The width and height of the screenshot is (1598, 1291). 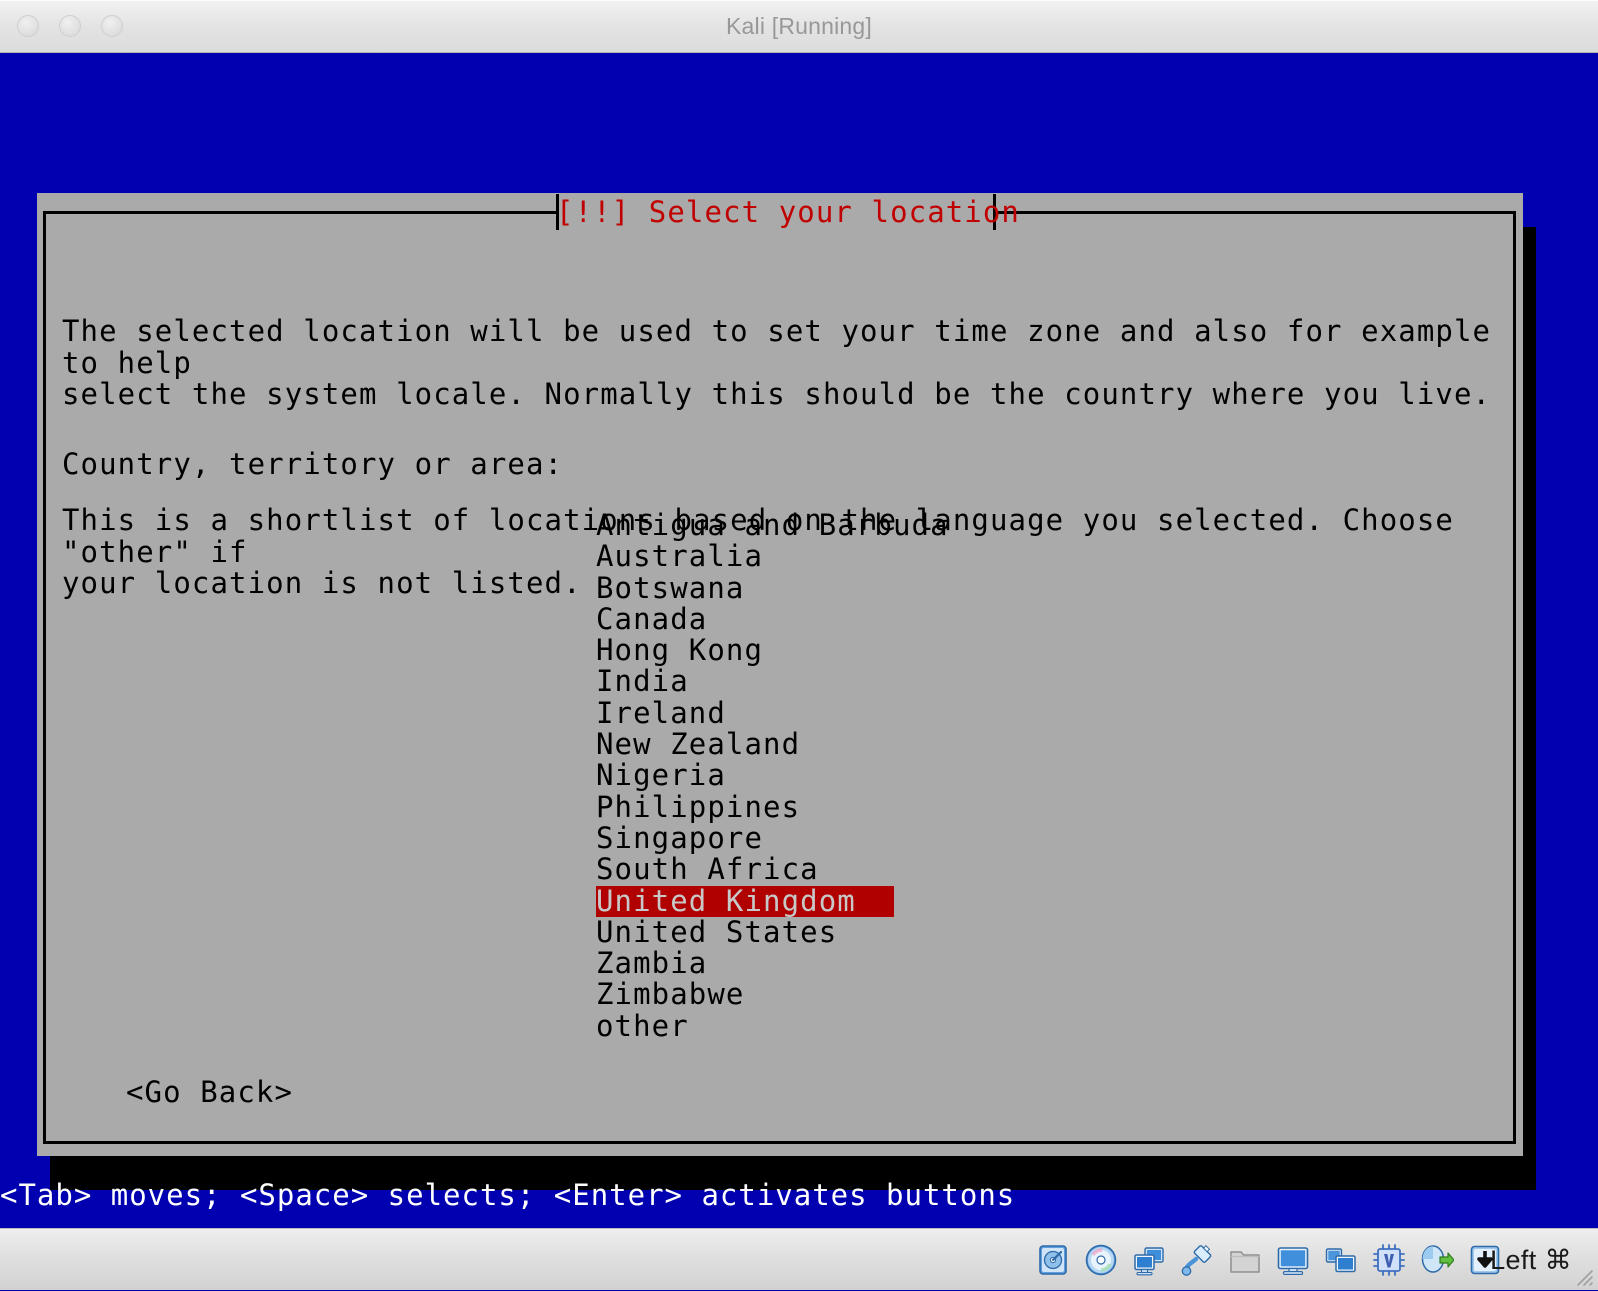 I want to click on list-item: Antigua and Barbuda, so click(x=772, y=525).